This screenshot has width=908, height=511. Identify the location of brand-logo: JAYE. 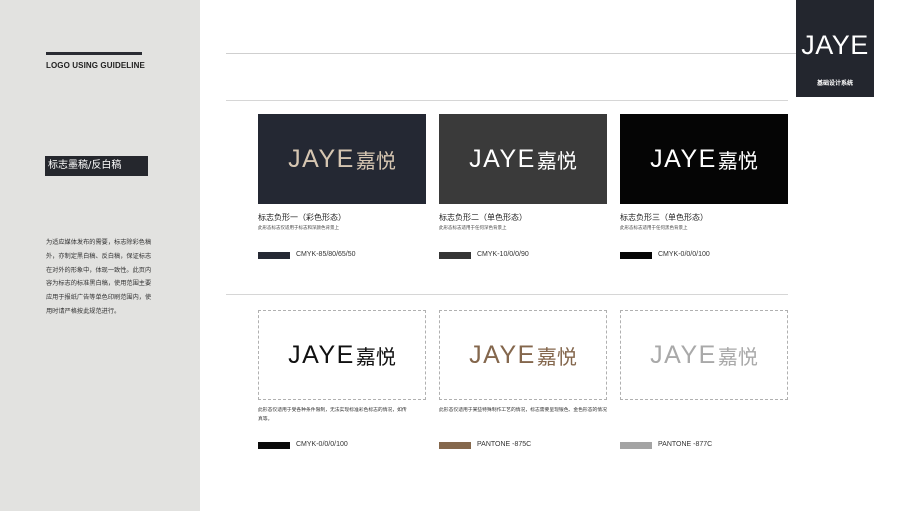
(835, 45).